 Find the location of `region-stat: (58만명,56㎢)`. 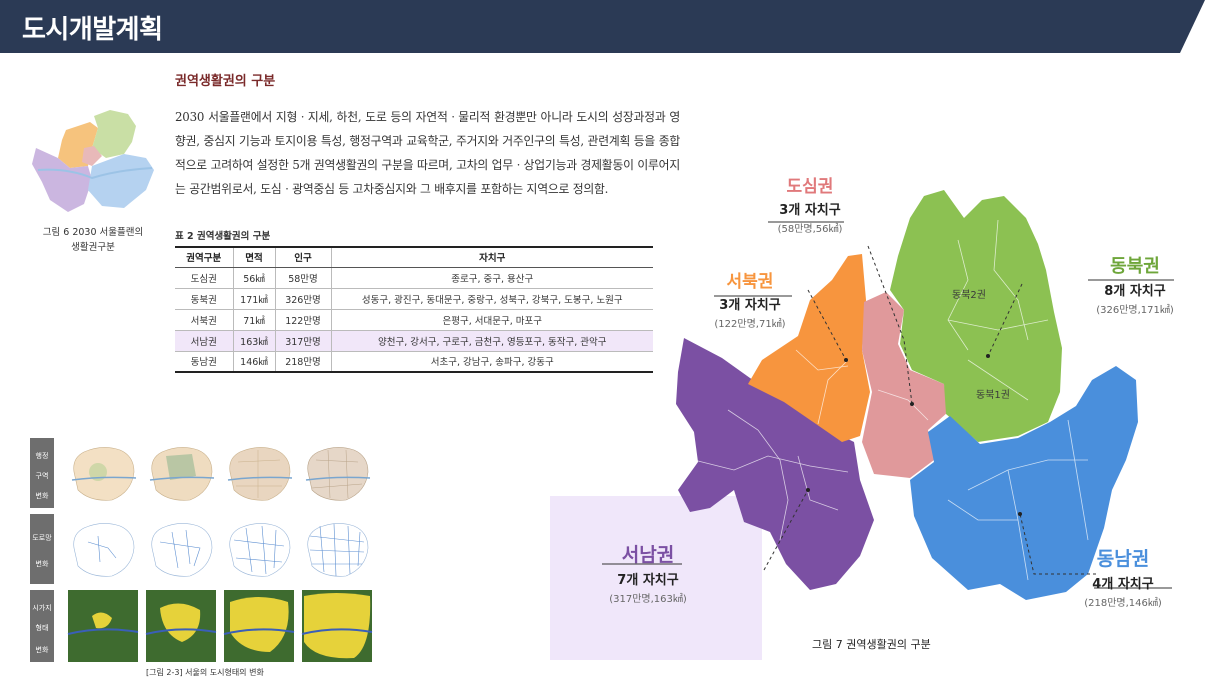

region-stat: (58만명,56㎢) is located at coordinates (810, 229).